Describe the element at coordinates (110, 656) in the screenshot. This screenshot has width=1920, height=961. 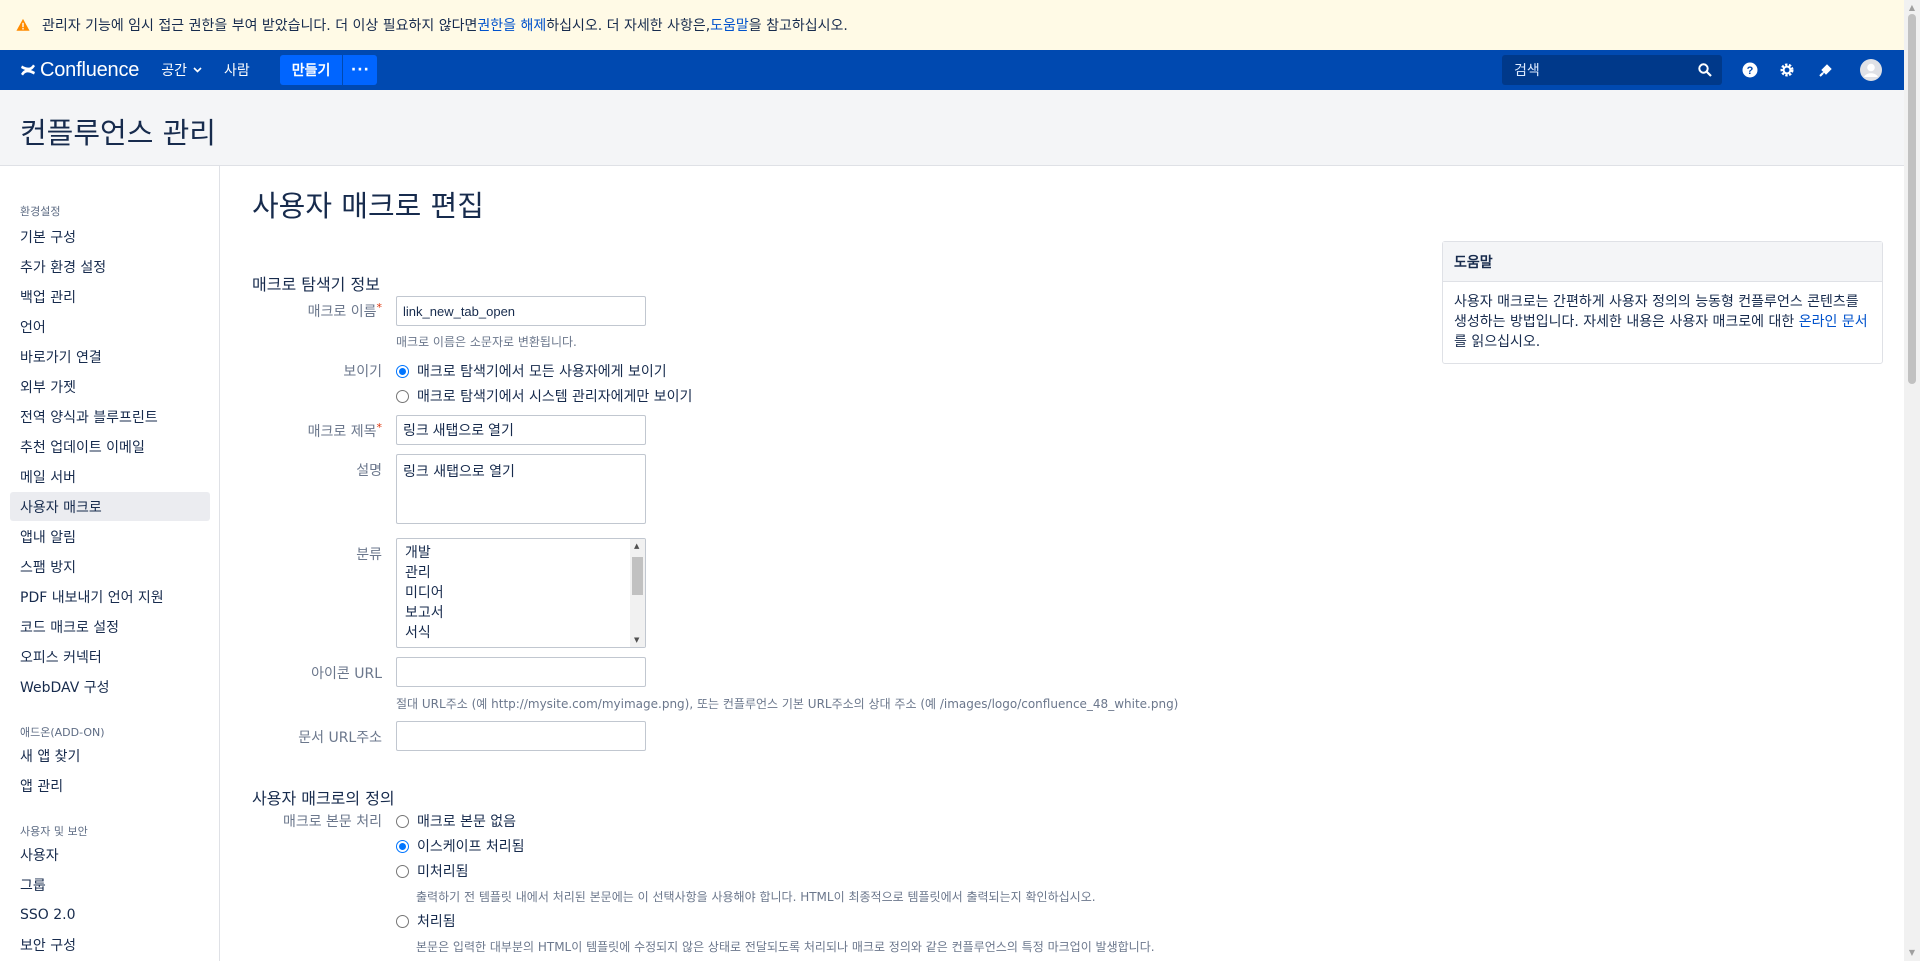
I see `sidebar-item-office-connector: 오피스 커넥터` at that location.